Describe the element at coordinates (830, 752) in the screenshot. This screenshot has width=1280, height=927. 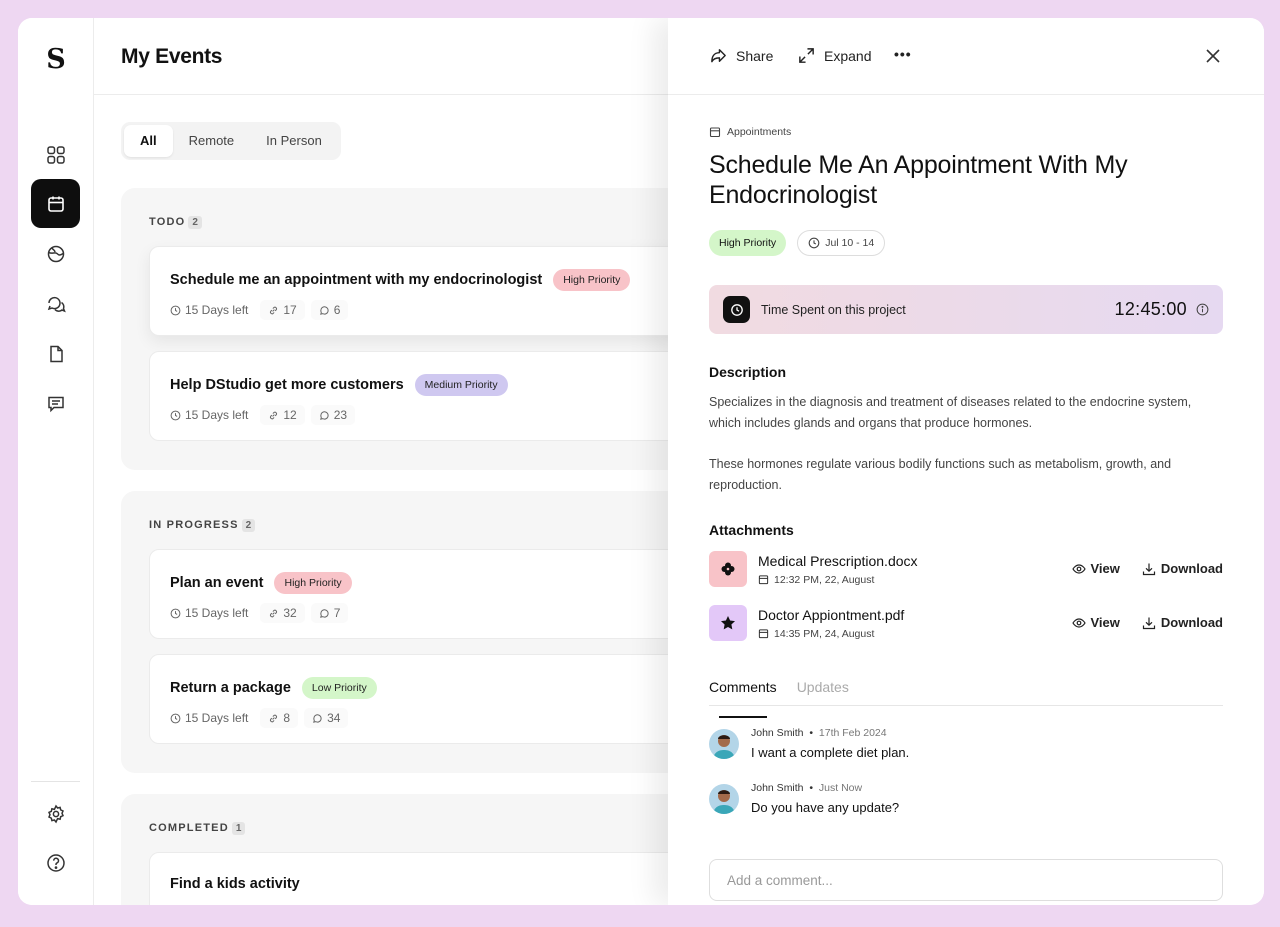
I see `comment-text: I want a complete diet plan.` at that location.